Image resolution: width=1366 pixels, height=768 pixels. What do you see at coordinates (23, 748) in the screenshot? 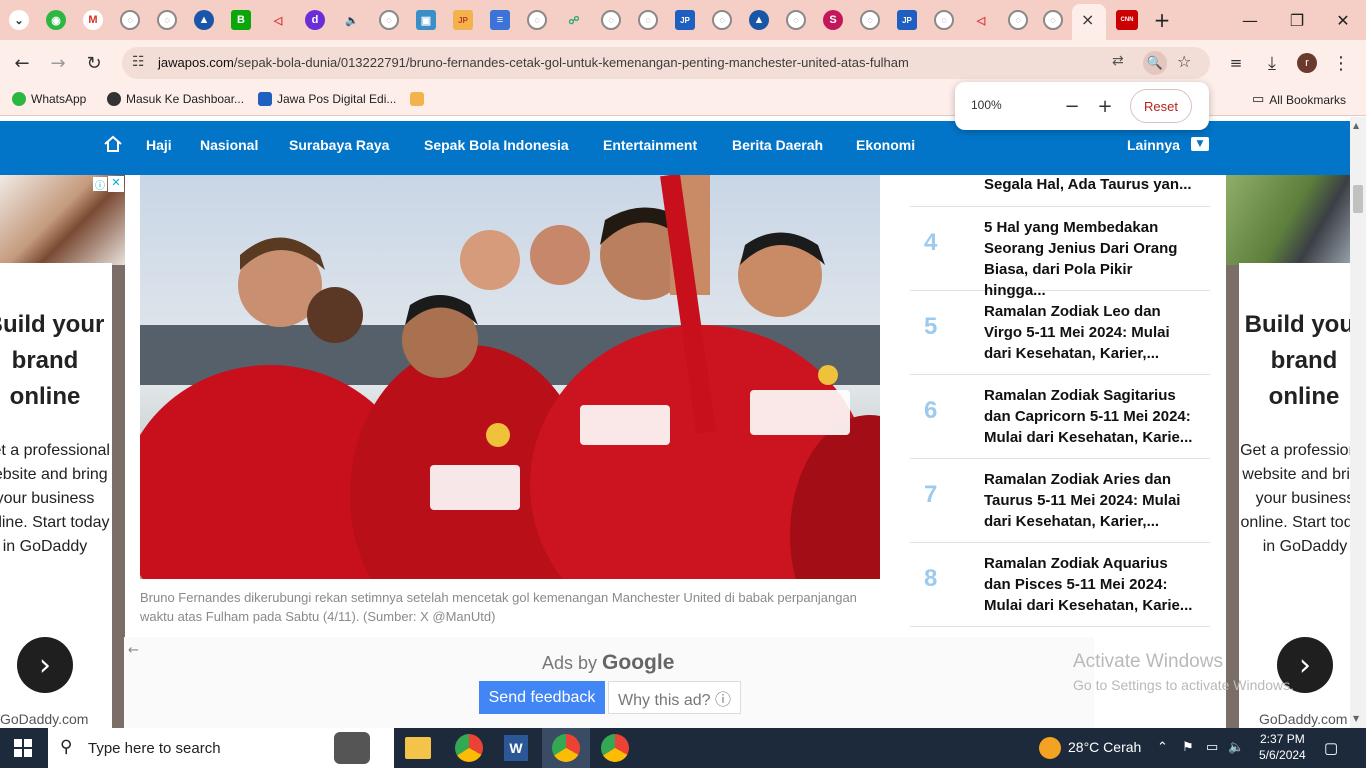
I see `windows-start-icon` at bounding box center [23, 748].